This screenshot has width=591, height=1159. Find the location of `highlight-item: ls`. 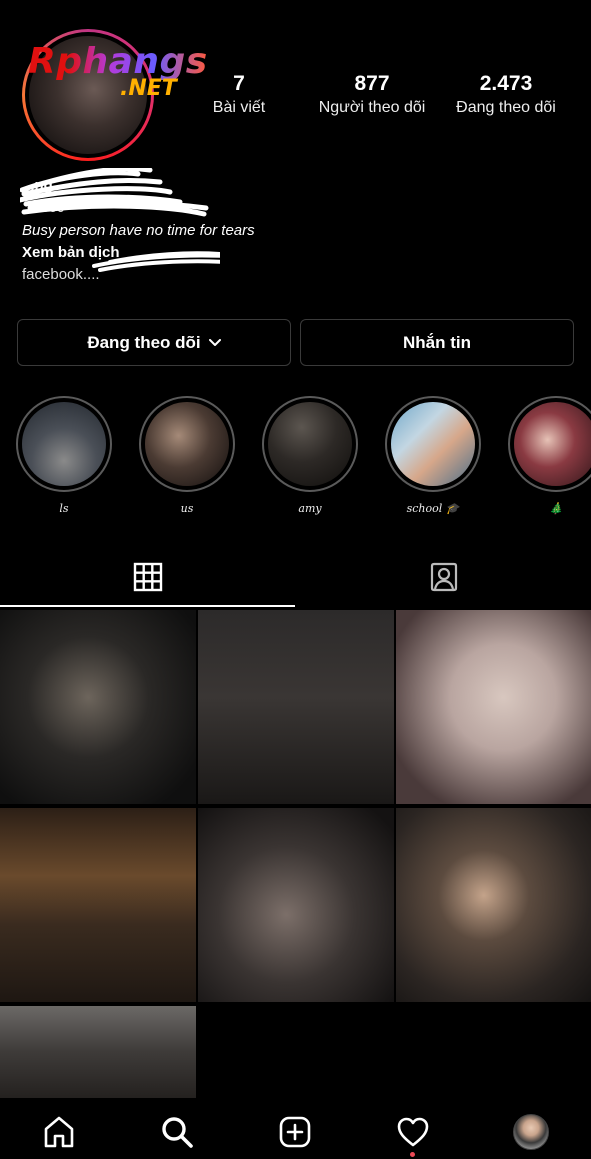

highlight-item: ls is located at coordinates (64, 456).